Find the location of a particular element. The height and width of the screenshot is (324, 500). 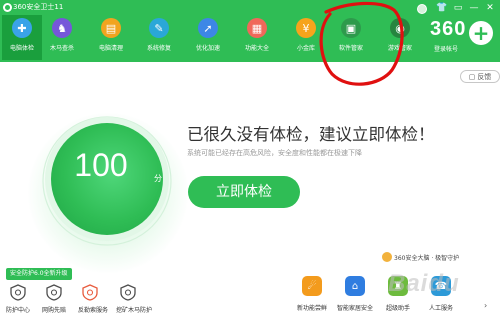

title-bar: 360安全卫士11 👕 ▭ — ✕ is located at coordinates (250, 8).